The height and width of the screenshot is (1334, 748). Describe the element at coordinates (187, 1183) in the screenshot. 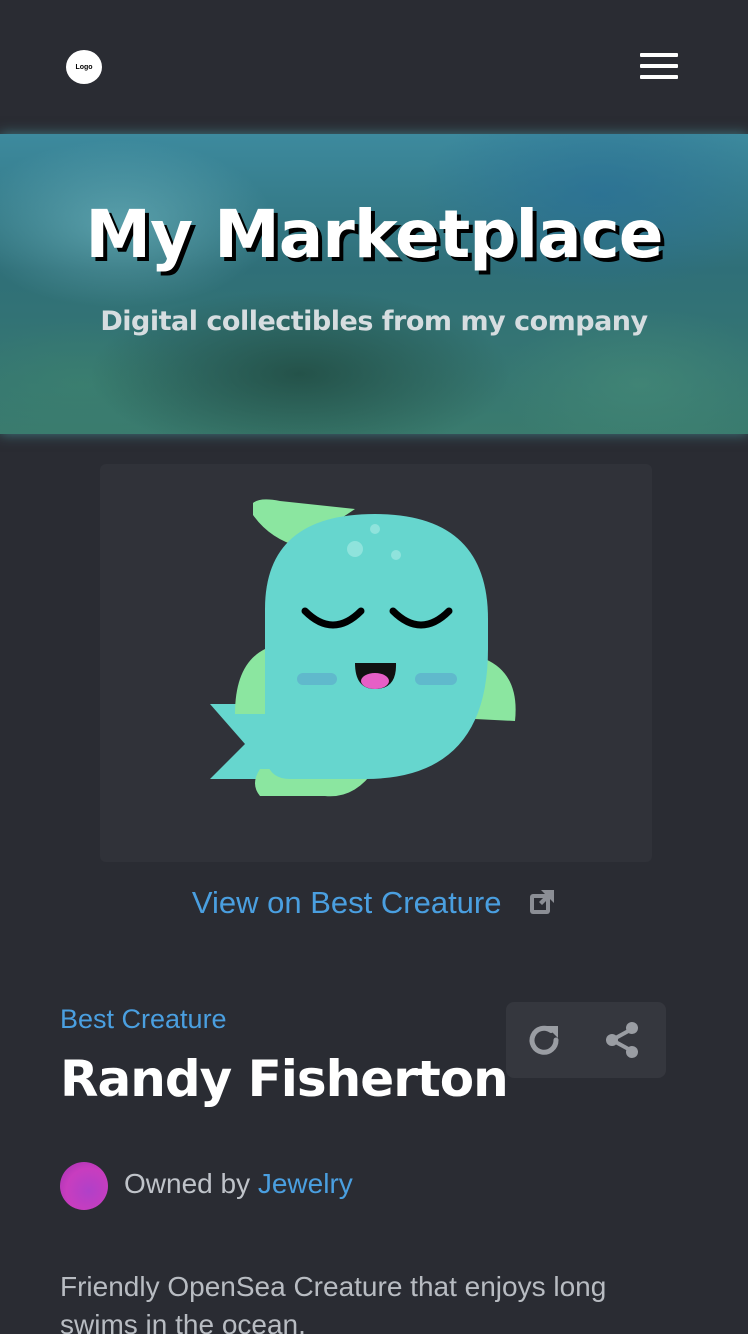

I see `owner-prefix: Owned by` at that location.